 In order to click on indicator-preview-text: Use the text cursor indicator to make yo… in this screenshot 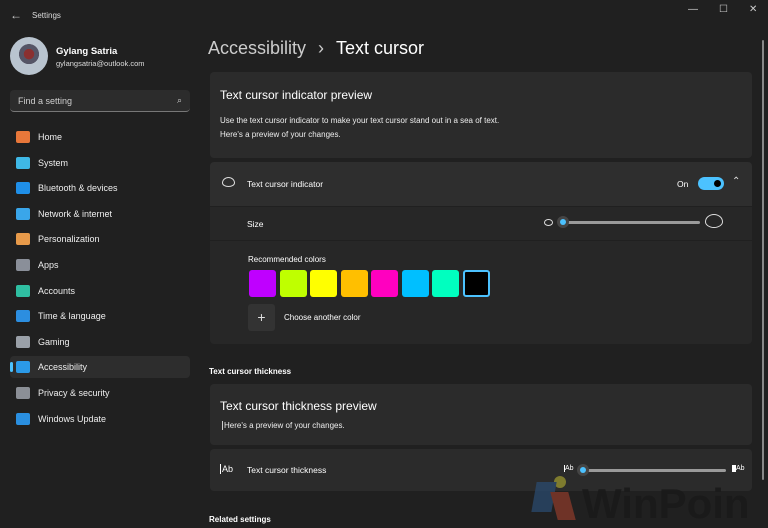, I will do `click(360, 127)`.